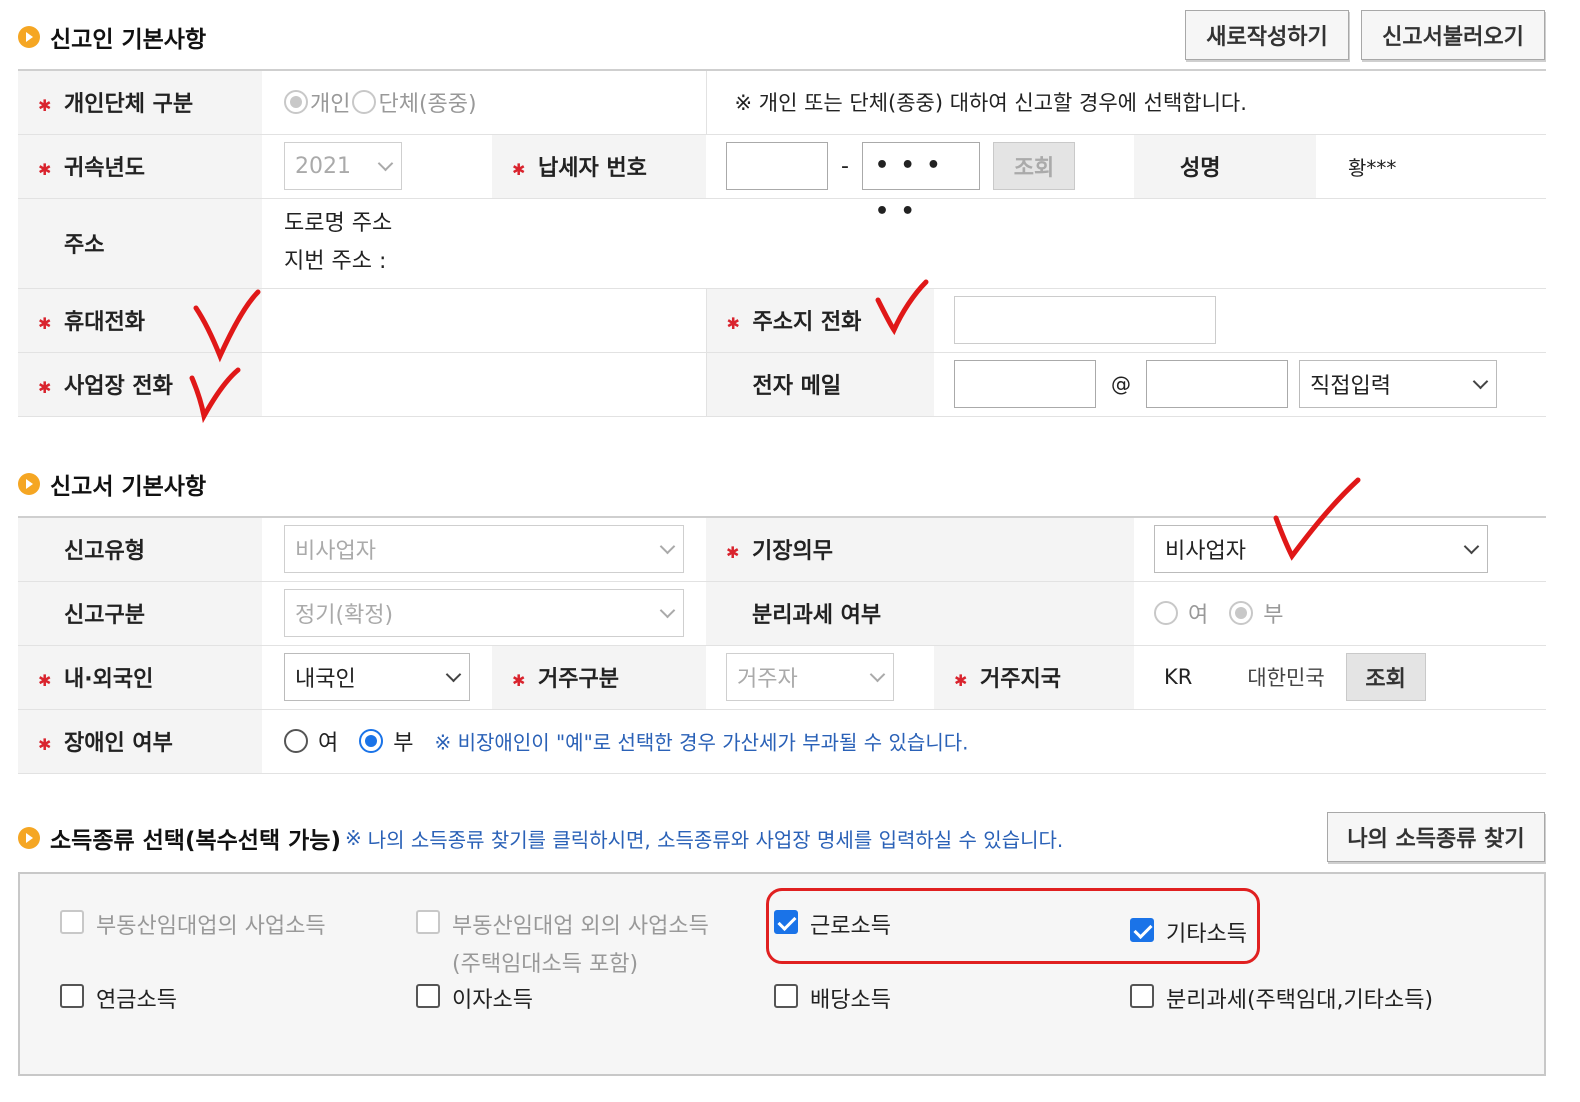 The image size is (1580, 1102). I want to click on reporter-section-title: 신고인 기본사항, so click(128, 40).